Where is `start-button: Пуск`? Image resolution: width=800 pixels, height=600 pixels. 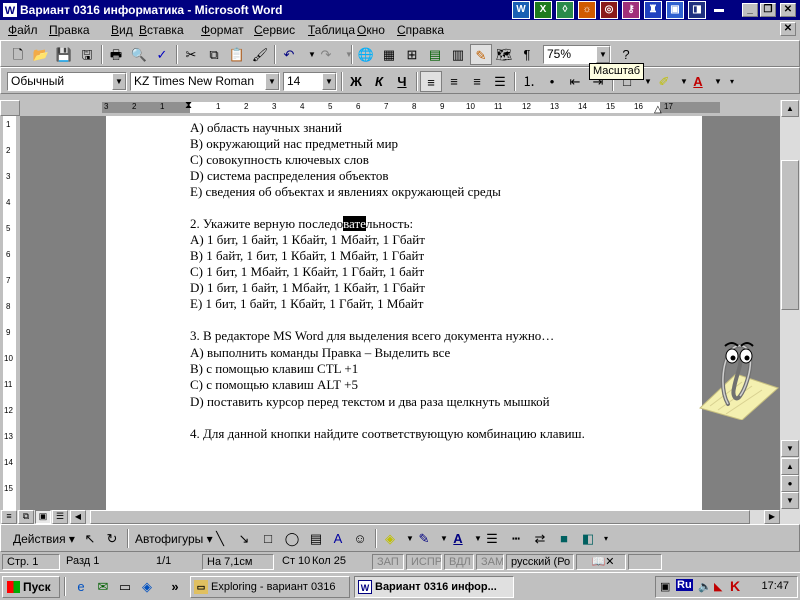 start-button: Пуск is located at coordinates (31, 587).